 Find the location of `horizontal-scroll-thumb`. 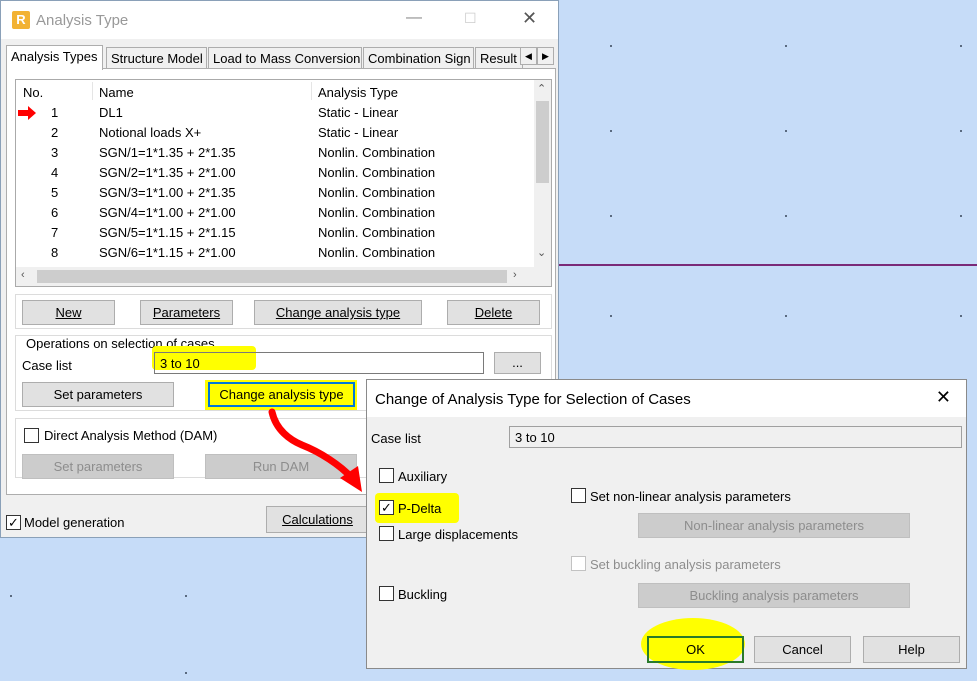

horizontal-scroll-thumb is located at coordinates (272, 276).